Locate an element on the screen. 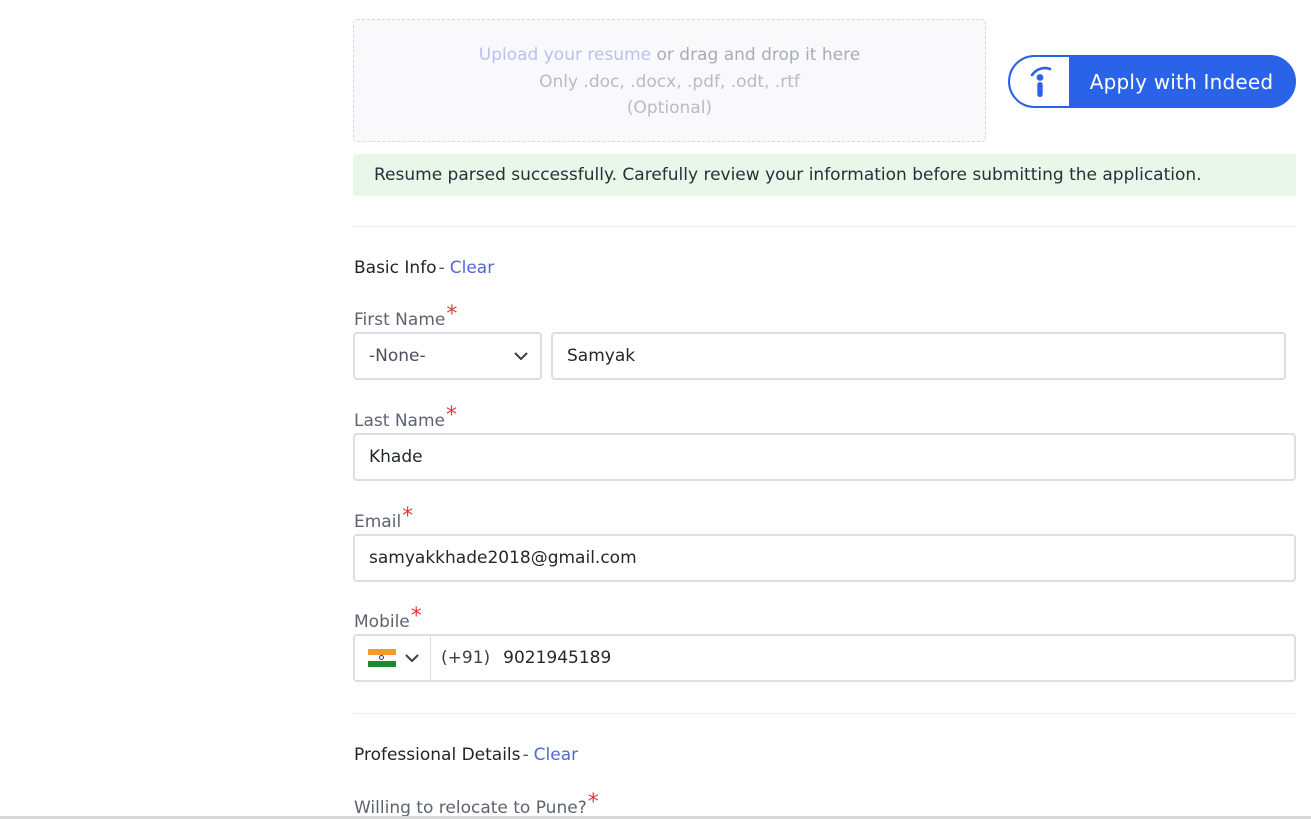  basic-info-header: Basic Info - Clear is located at coordinates (424, 268).